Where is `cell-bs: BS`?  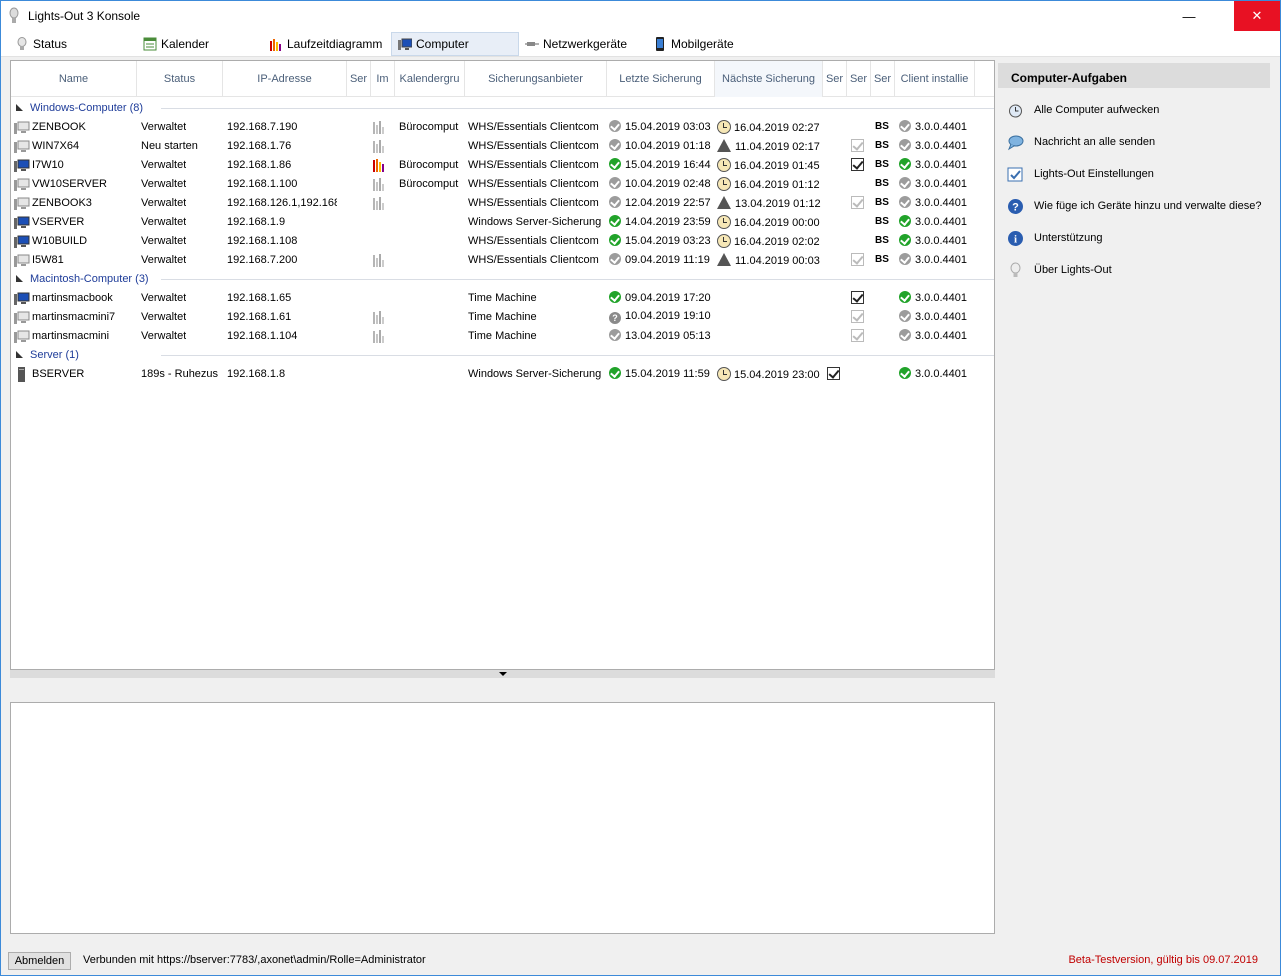 cell-bs: BS is located at coordinates (882, 145).